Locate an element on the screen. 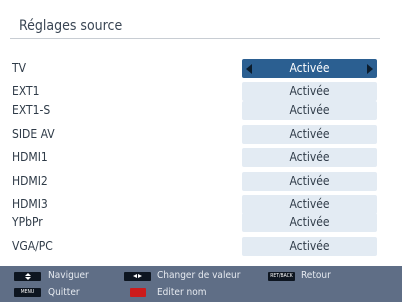  source-label: TV is located at coordinates (19, 68).